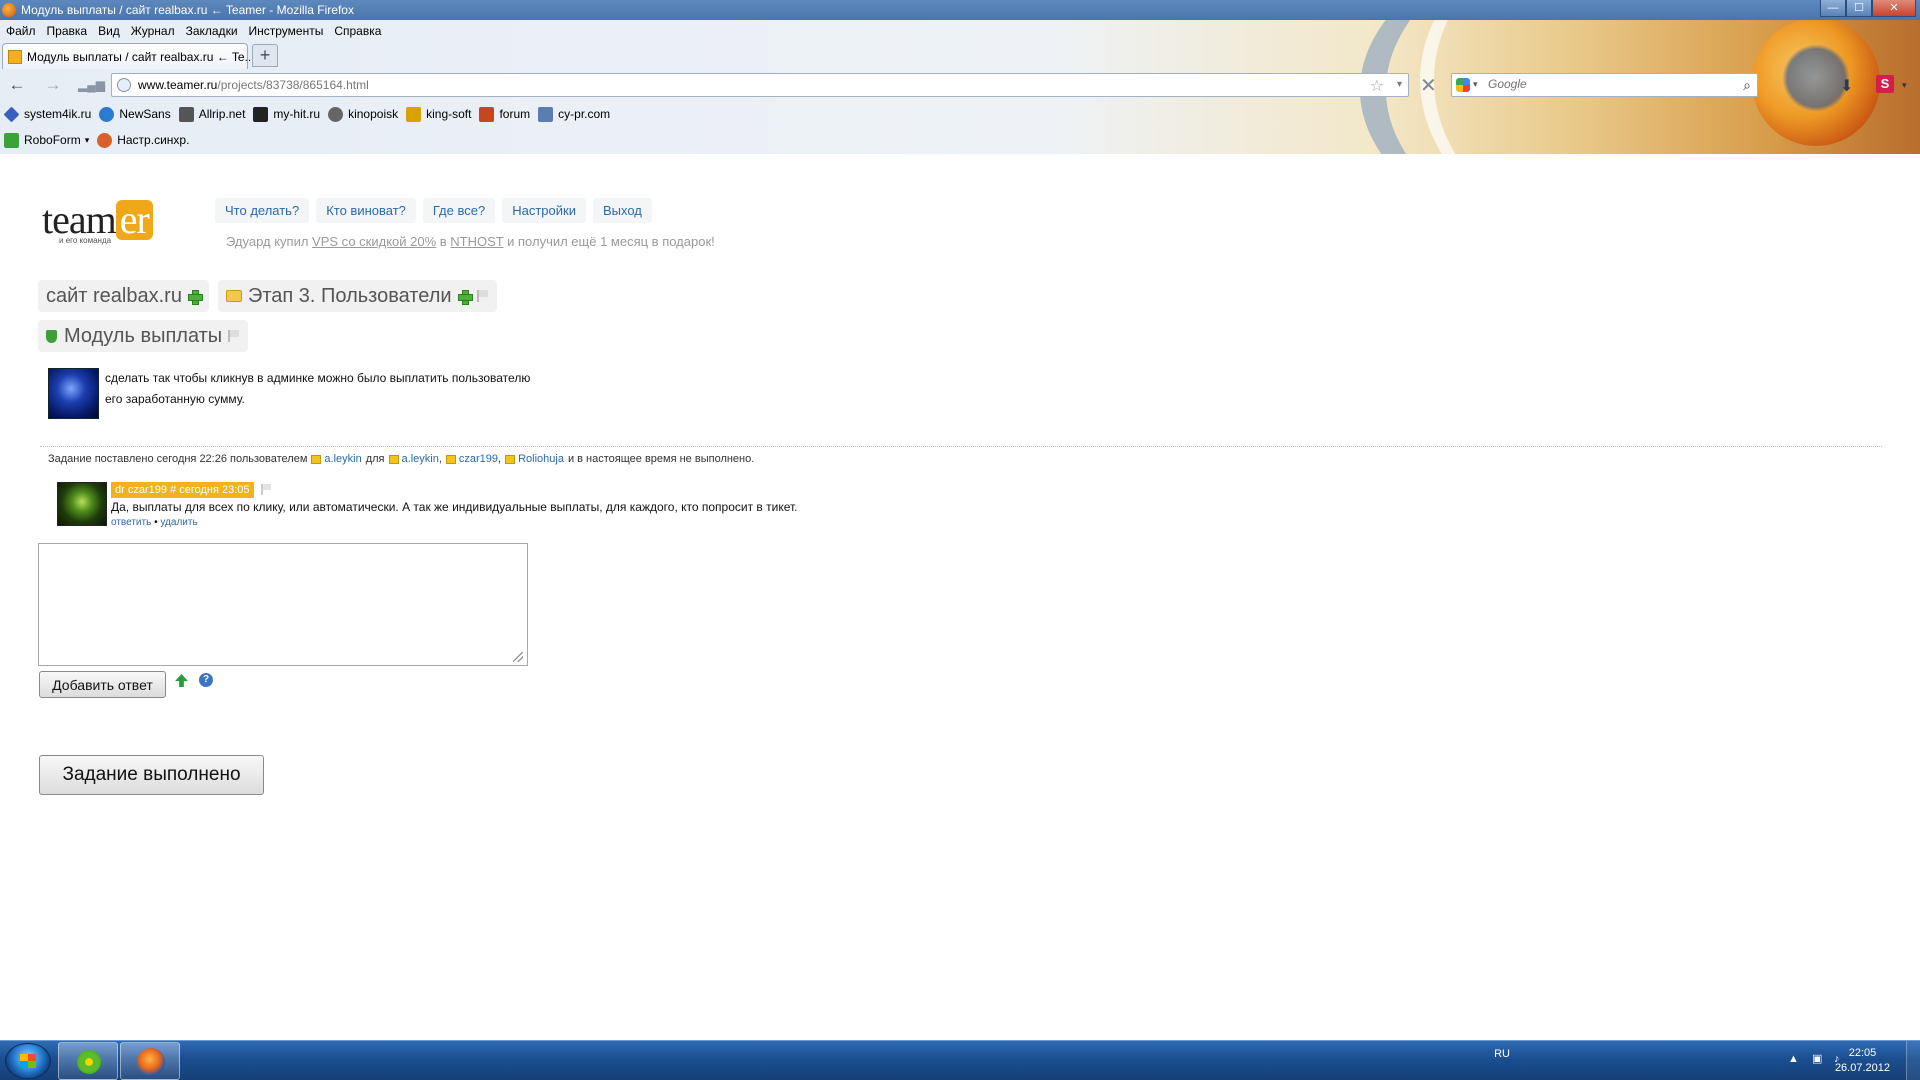  I want to click on roboform-icon, so click(11, 140).